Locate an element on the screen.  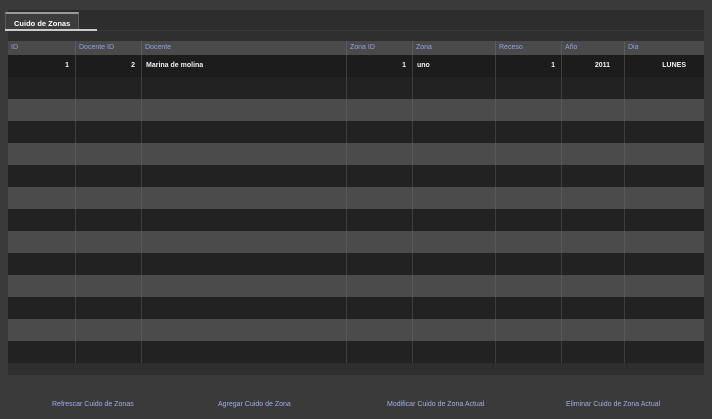
column-header-zona-id: Zona ID is located at coordinates (380, 48).